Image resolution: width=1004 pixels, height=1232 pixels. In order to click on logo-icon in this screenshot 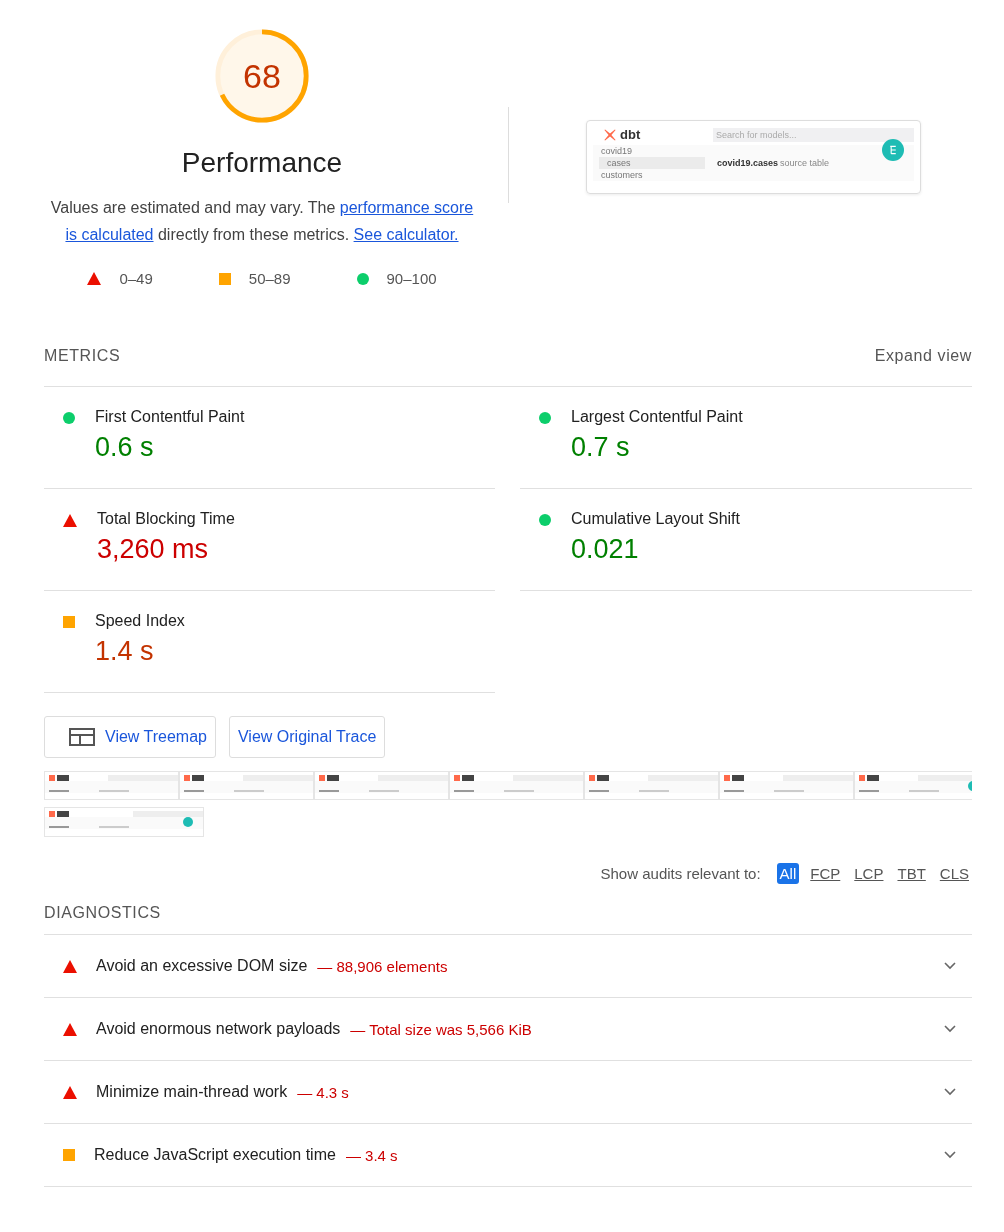, I will do `click(610, 134)`.